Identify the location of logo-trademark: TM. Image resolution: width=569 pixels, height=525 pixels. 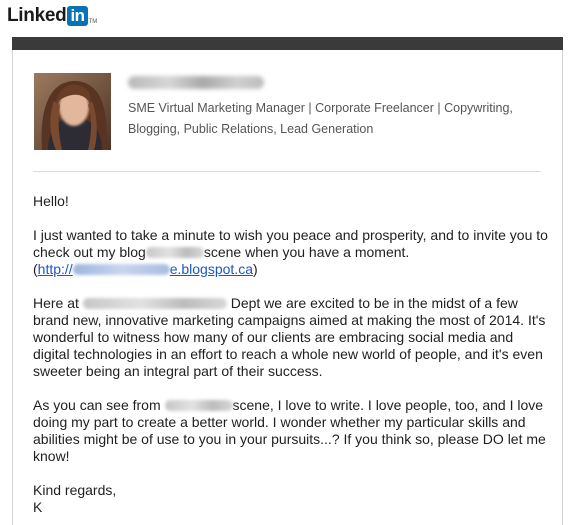
(93, 22).